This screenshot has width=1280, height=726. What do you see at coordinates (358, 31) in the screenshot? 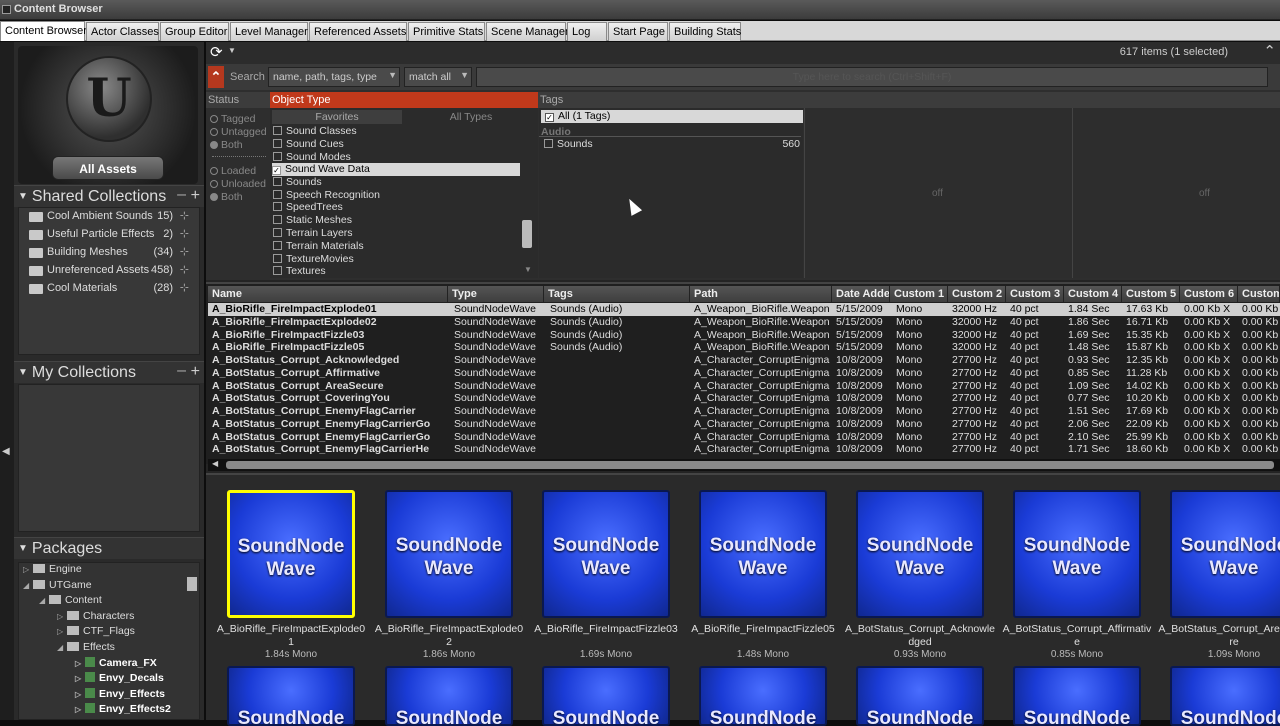
I see `tab-referenced-assets: Referenced Assets` at bounding box center [358, 31].